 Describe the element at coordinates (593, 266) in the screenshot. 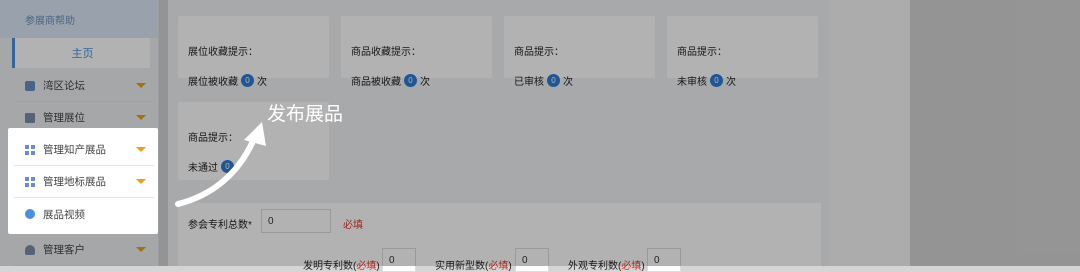

I see `design-label-text: 外观专利数` at that location.